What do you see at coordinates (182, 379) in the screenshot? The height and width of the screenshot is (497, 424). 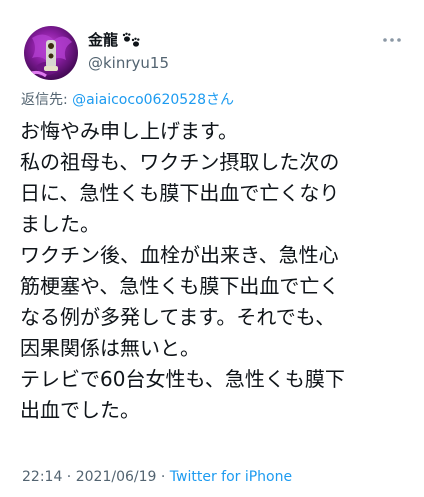 I see `tweet-line: テレビで60台女性も、急性くも膜下` at bounding box center [182, 379].